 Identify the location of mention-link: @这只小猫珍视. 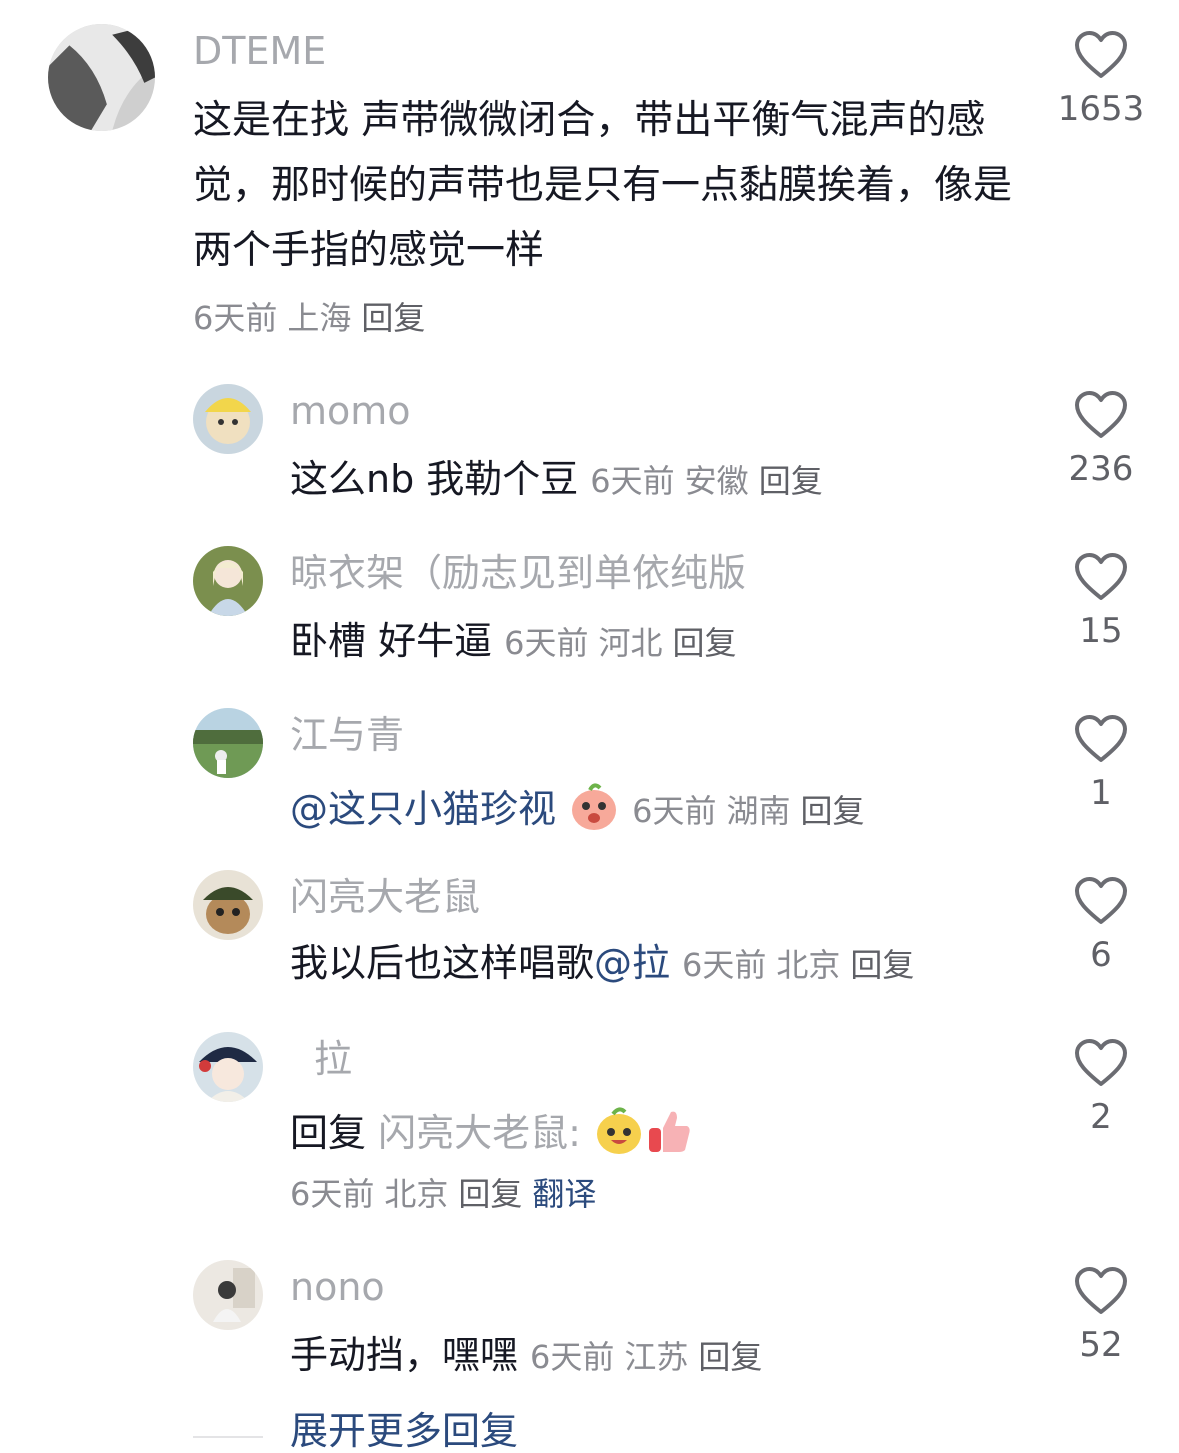
(423, 809).